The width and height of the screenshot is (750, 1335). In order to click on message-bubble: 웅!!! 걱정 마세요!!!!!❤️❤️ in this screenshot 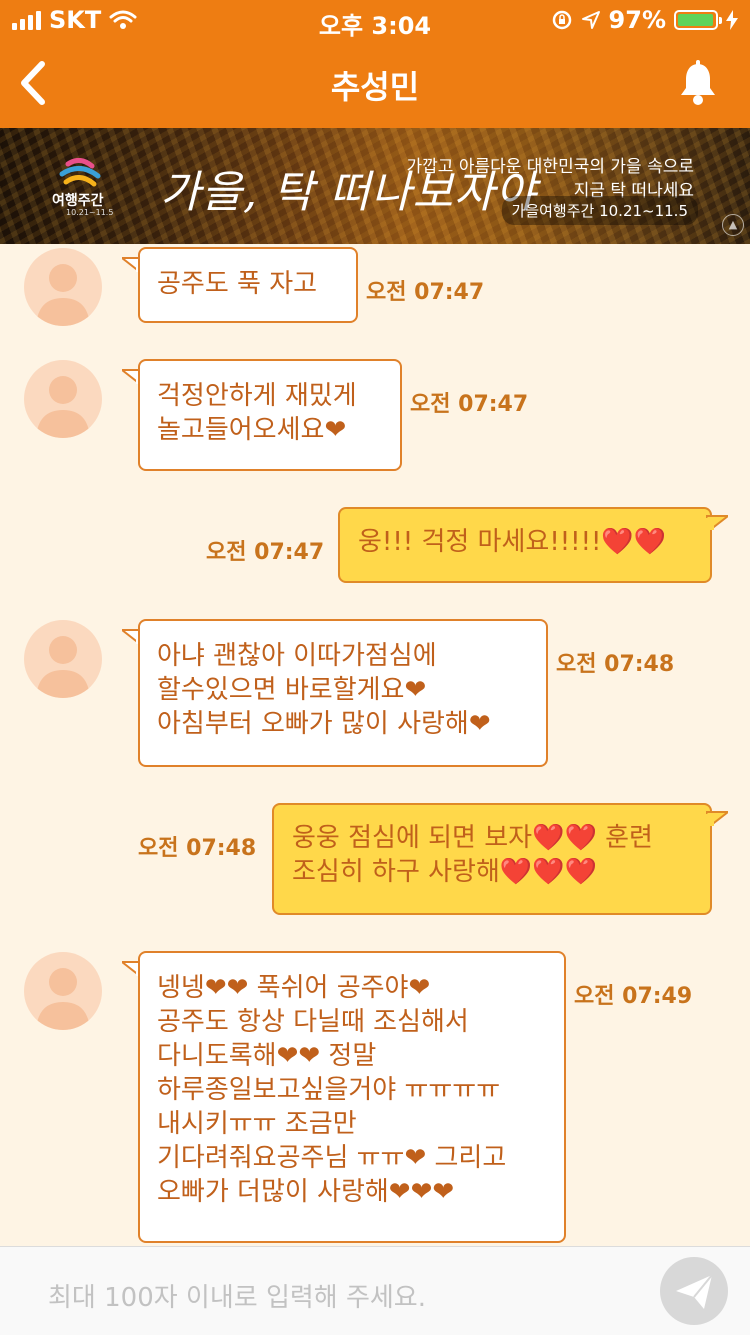, I will do `click(525, 545)`.